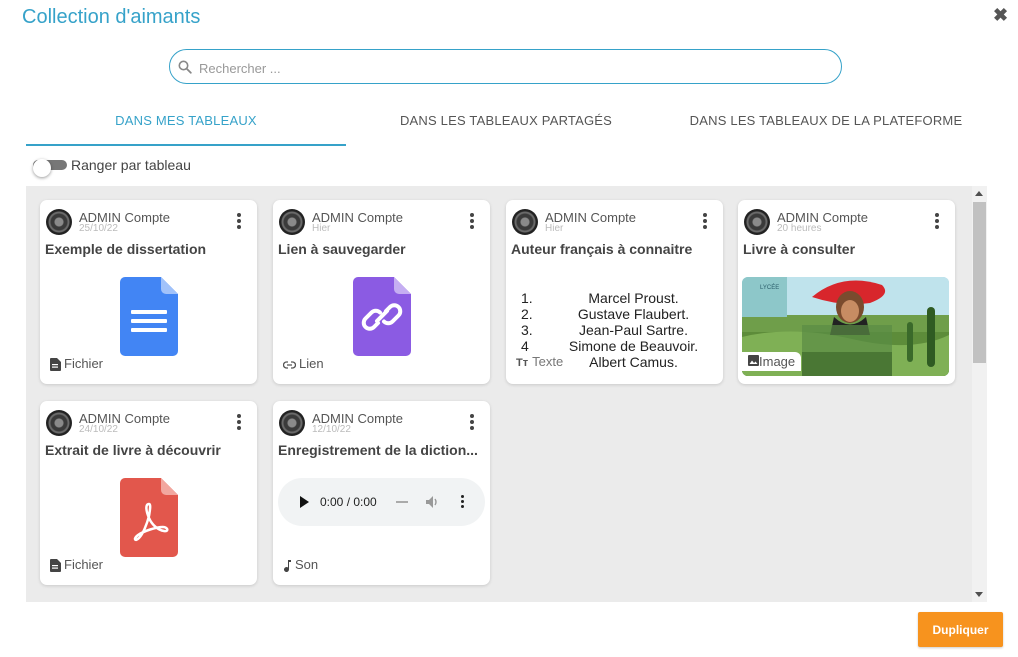 The image size is (1018, 657). I want to click on pdf-file-icon, so click(149, 517).